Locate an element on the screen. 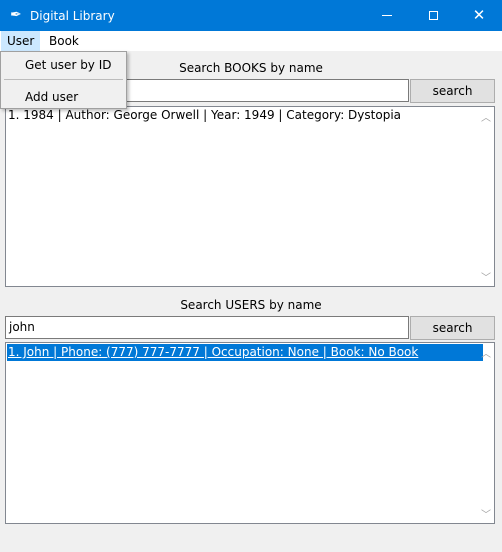 This screenshot has height=552, width=502. title-bar: ✒ Digital Library ✕ is located at coordinates (251, 15).